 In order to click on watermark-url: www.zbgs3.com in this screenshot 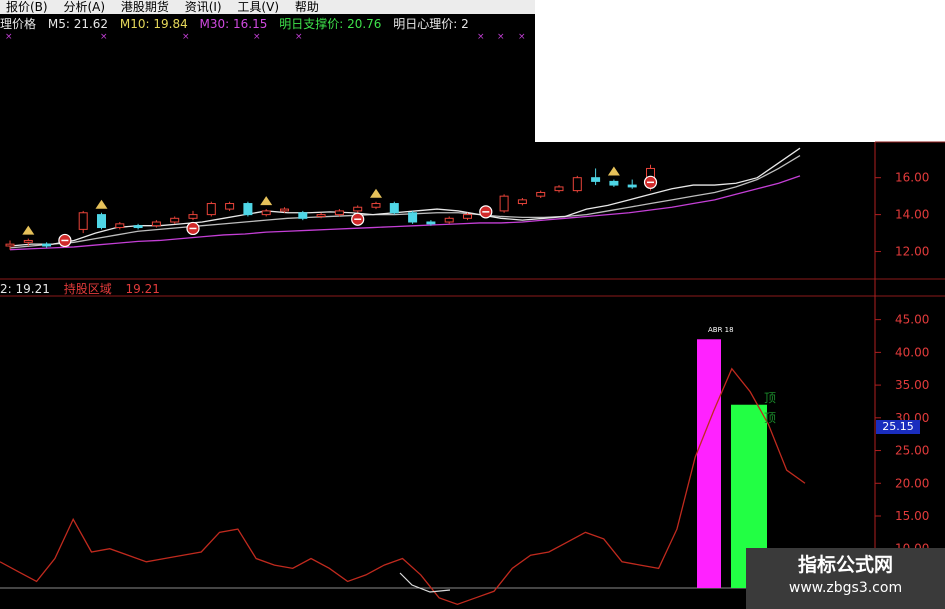, I will do `click(845, 588)`.